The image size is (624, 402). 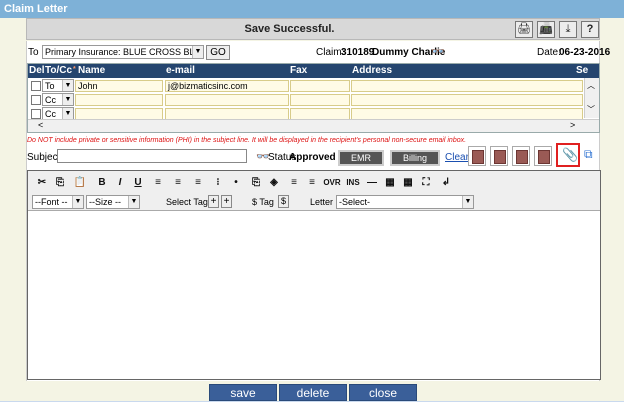 I want to click on status-value: Approved, so click(x=312, y=157).